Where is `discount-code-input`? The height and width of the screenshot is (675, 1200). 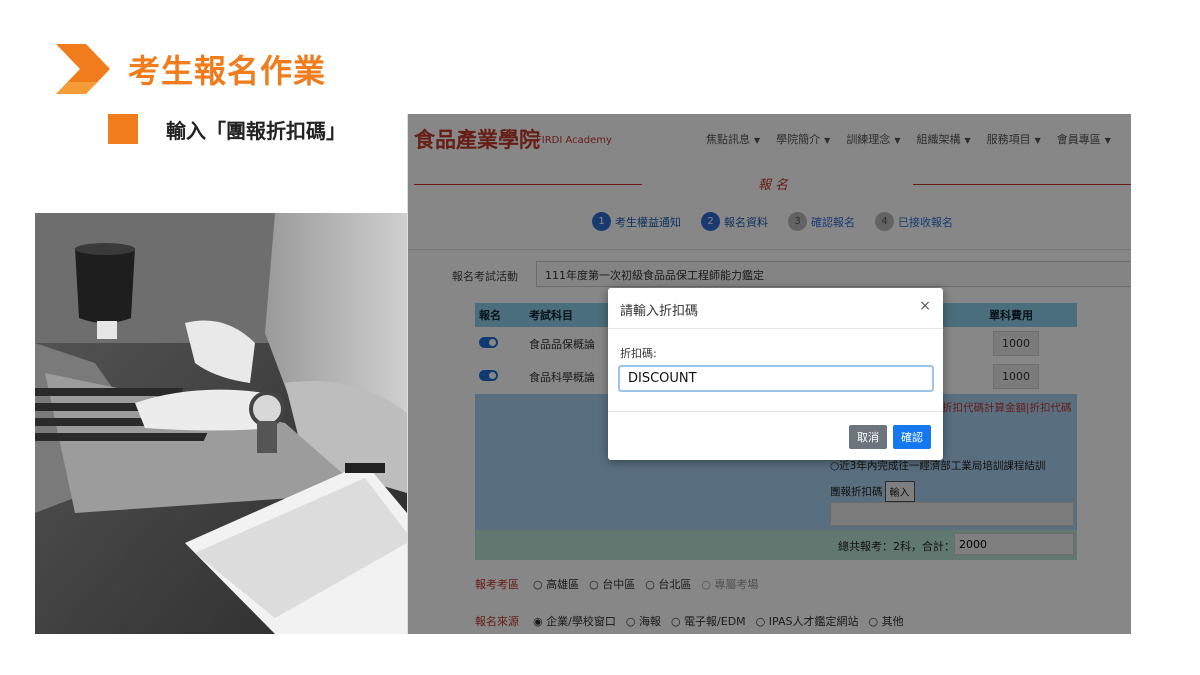 discount-code-input is located at coordinates (776, 378).